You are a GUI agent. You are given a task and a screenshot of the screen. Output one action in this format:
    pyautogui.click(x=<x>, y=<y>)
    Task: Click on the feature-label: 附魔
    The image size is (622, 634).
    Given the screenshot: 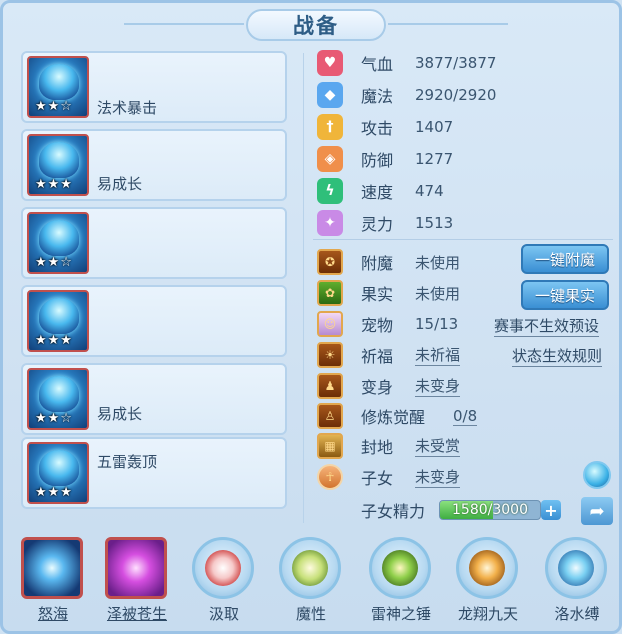 What is the action you would take?
    pyautogui.click(x=377, y=263)
    